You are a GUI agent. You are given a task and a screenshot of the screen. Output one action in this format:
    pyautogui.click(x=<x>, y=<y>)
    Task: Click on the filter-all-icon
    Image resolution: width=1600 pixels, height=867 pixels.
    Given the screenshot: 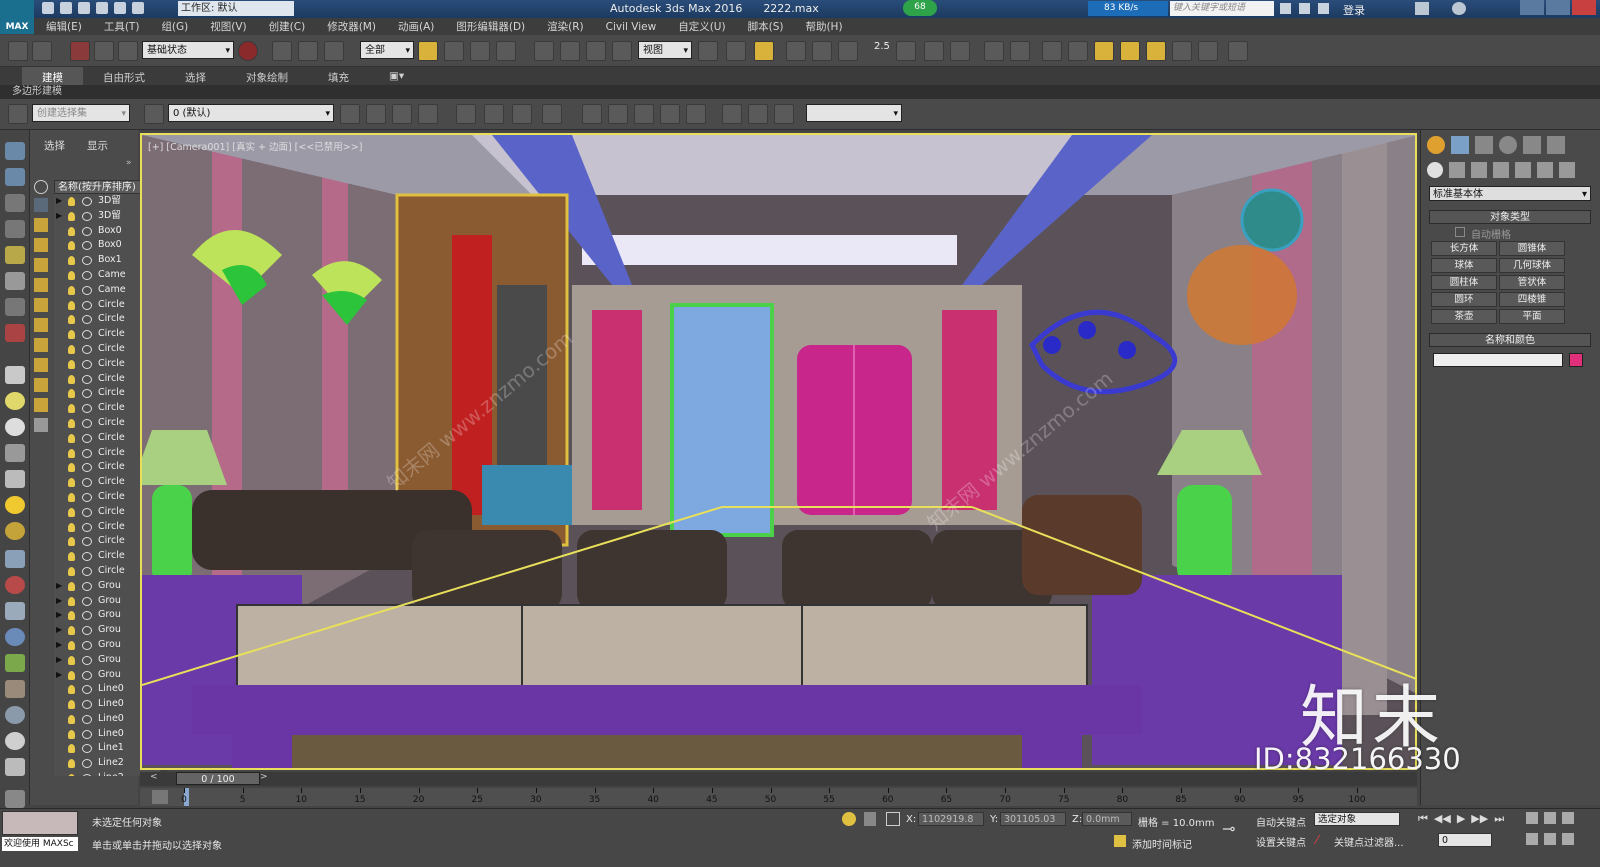 What is the action you would take?
    pyautogui.click(x=41, y=425)
    